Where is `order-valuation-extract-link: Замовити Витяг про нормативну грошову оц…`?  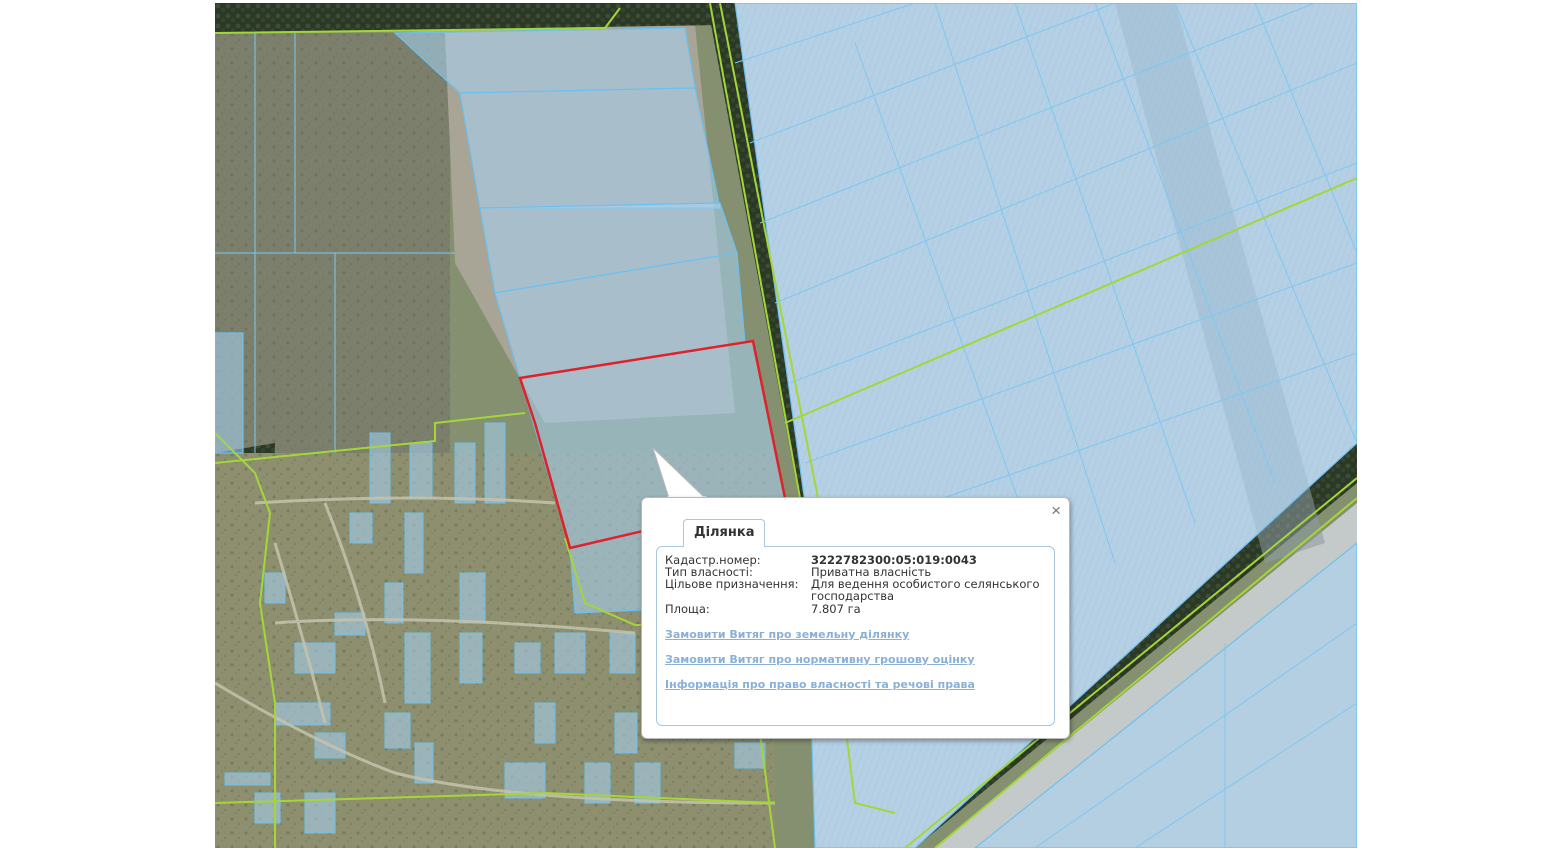
order-valuation-extract-link: Замовити Витяг про нормативну грошову оц… is located at coordinates (820, 659).